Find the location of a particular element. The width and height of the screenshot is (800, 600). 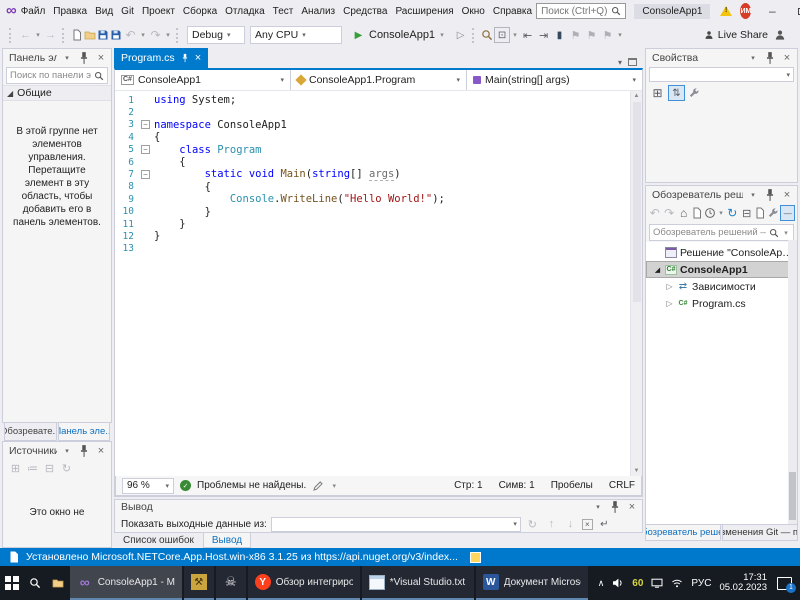

member-dropdown: Main(string[] args) ▾ is located at coordinates (554, 80).